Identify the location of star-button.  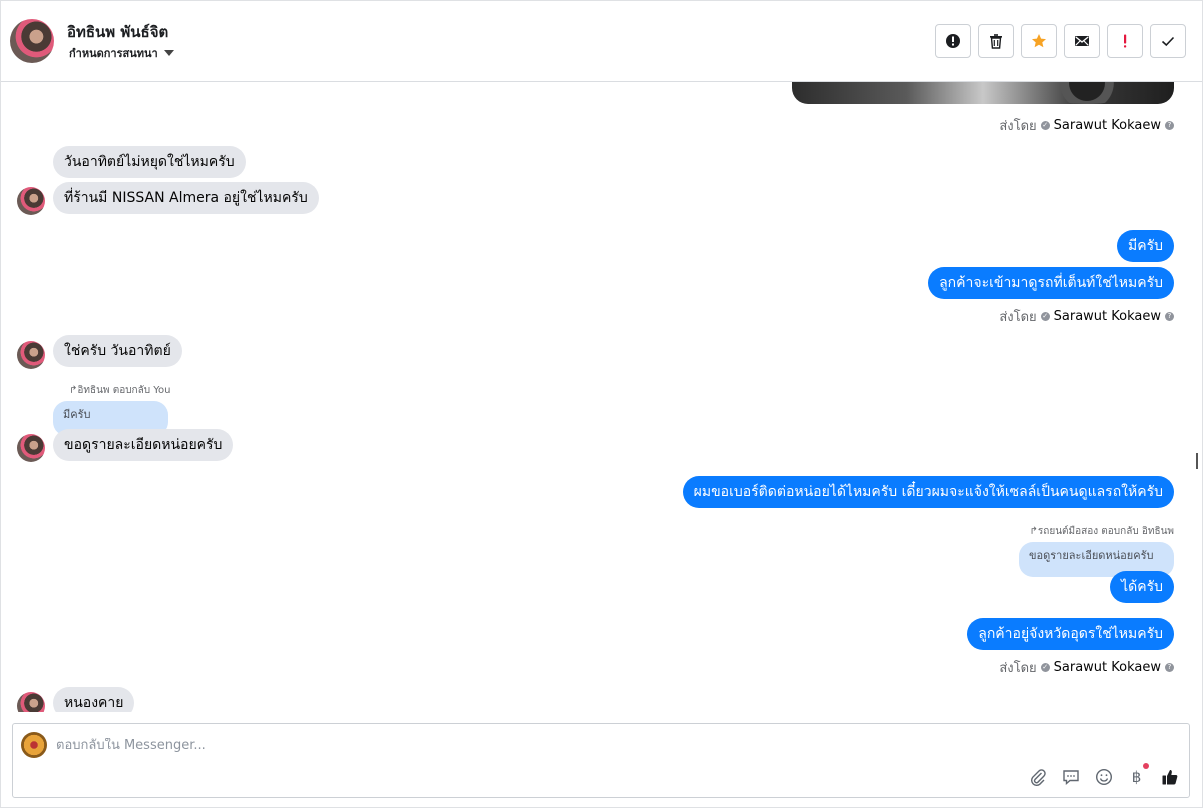
(1039, 41).